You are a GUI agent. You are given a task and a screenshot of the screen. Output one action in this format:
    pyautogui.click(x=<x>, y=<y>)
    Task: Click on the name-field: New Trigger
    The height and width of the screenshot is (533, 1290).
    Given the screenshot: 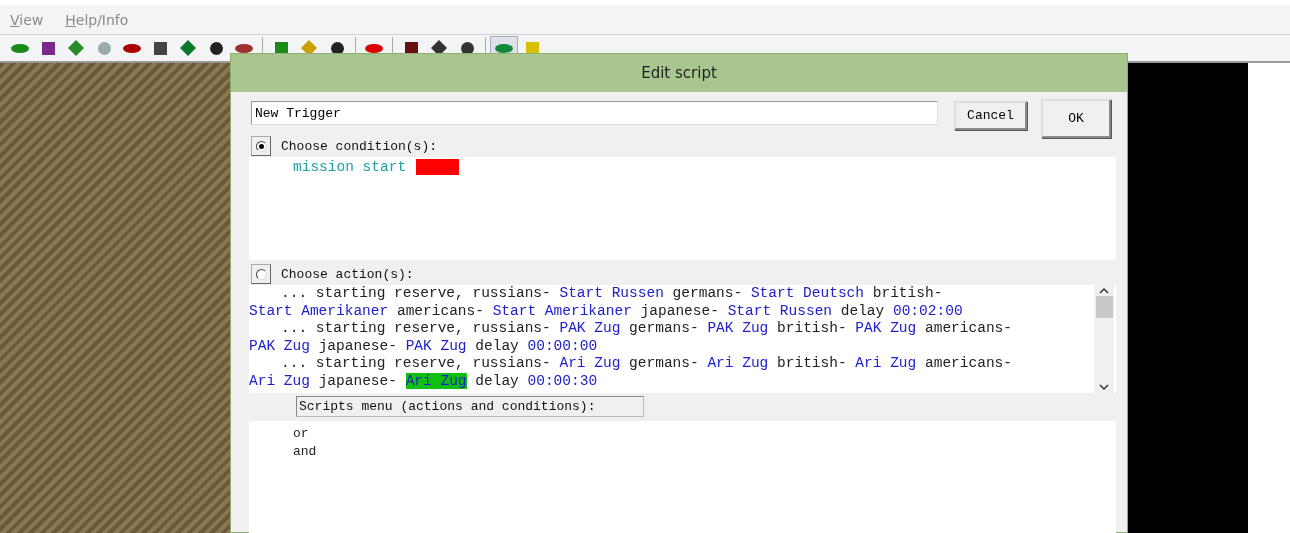 What is the action you would take?
    pyautogui.click(x=594, y=113)
    